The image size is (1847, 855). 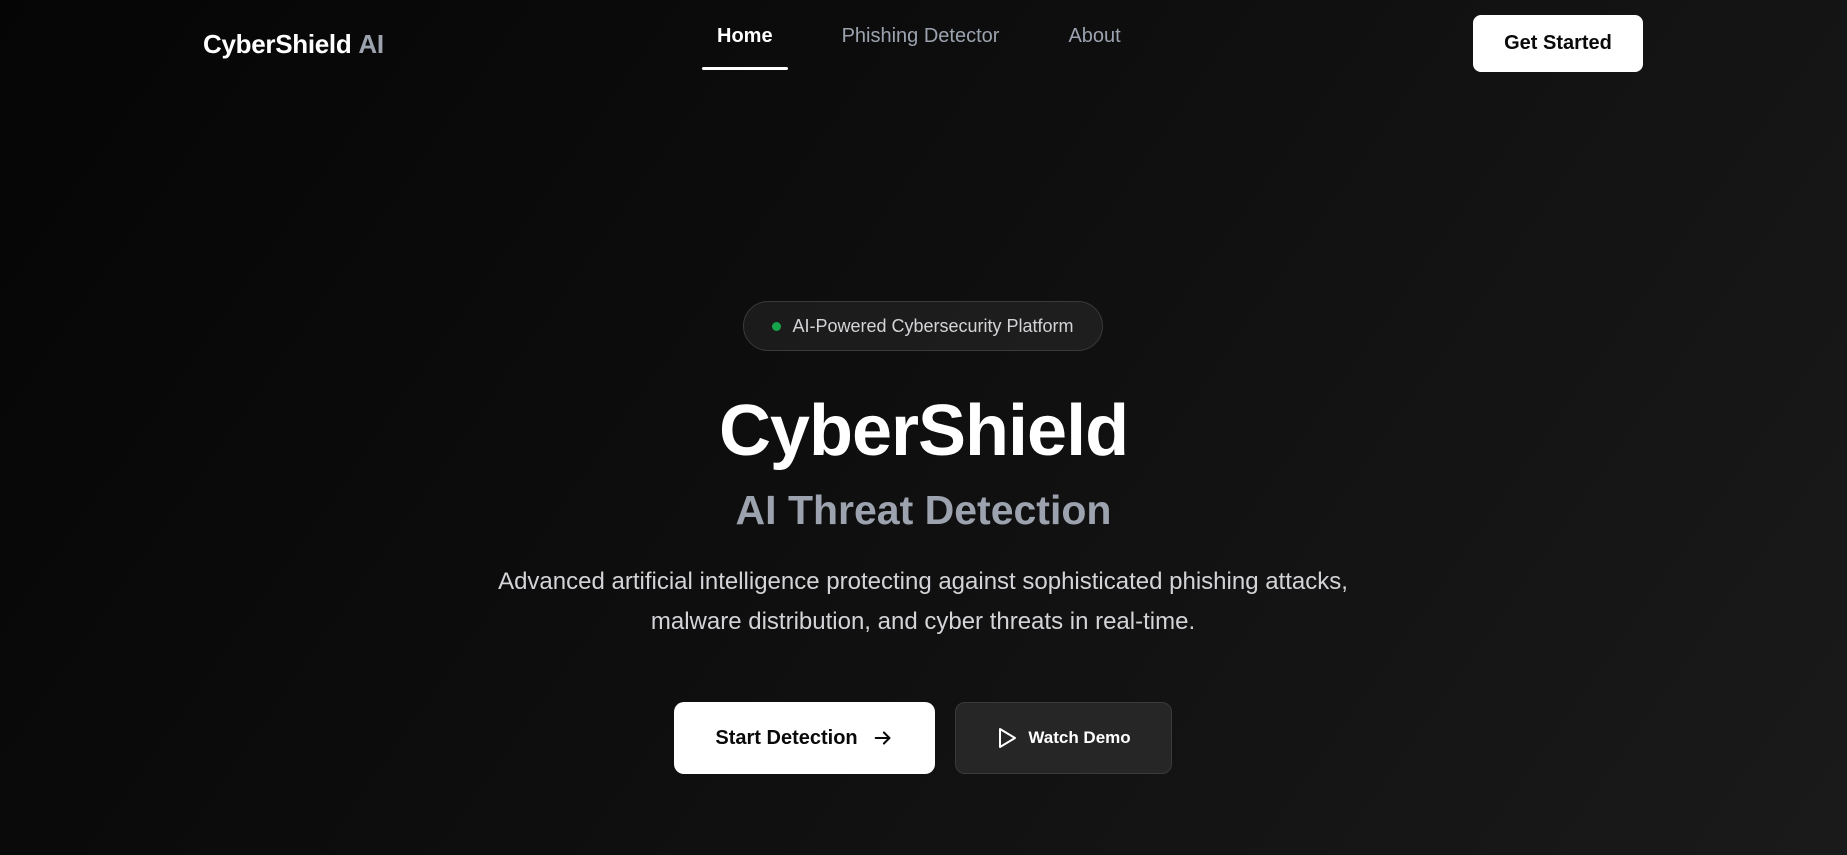 I want to click on logo: CyberShield AI, so click(x=293, y=44).